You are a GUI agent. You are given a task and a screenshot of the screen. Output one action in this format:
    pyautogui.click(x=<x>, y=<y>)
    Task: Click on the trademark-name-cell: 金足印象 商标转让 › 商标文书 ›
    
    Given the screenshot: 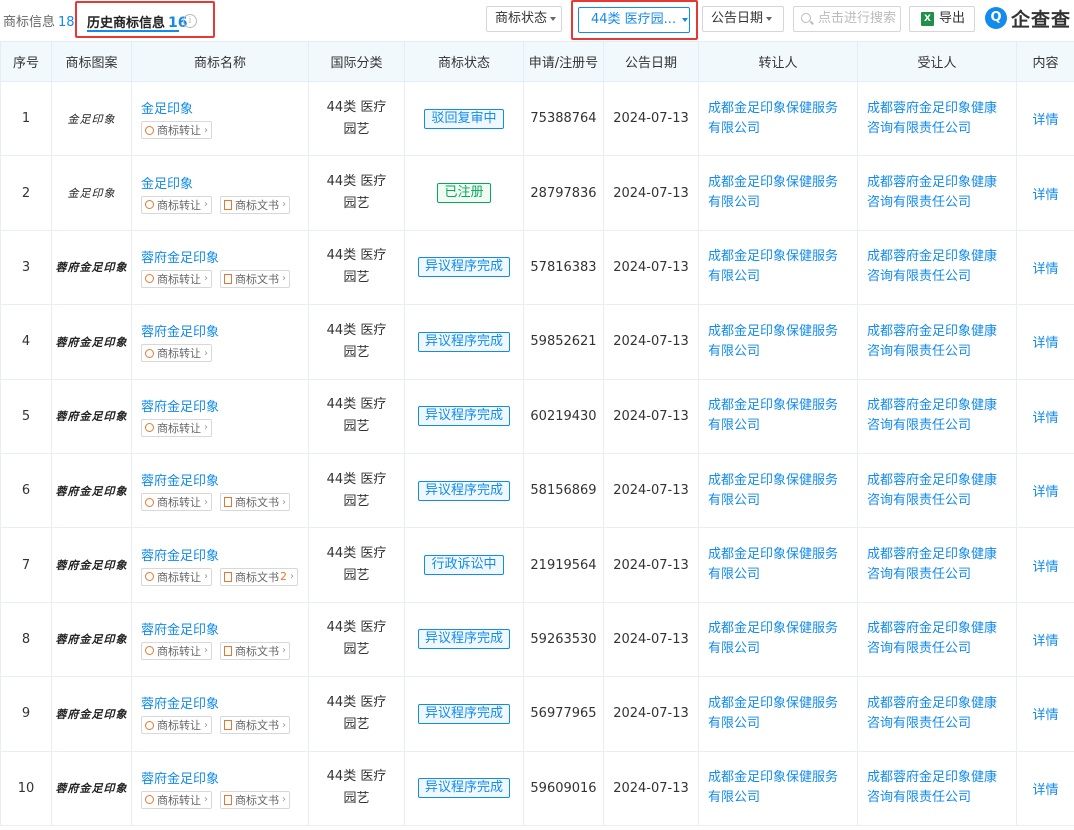 What is the action you would take?
    pyautogui.click(x=220, y=193)
    